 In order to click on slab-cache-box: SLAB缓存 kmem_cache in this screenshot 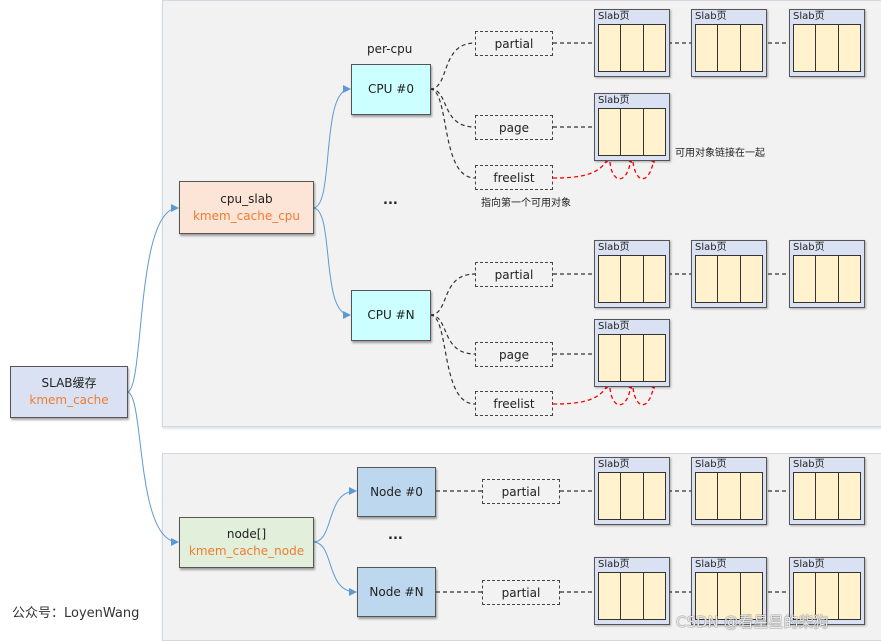, I will do `click(69, 392)`.